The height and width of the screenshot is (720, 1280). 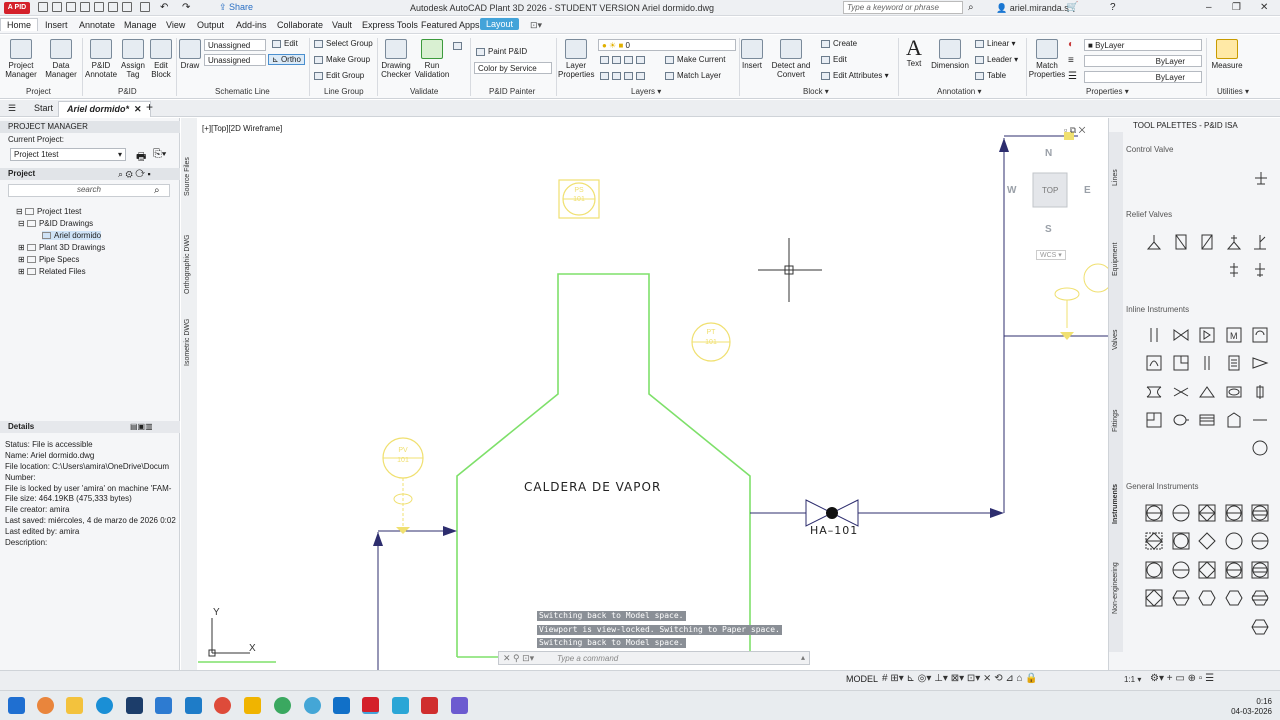 What do you see at coordinates (501, 51) in the screenshot?
I see `paint-pid-button: Paint P&ID` at bounding box center [501, 51].